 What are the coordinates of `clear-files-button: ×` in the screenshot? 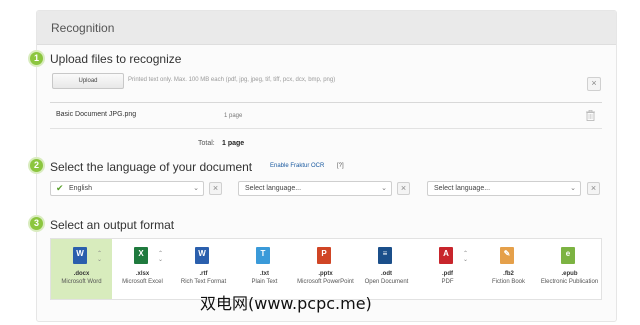 It's located at (594, 84).